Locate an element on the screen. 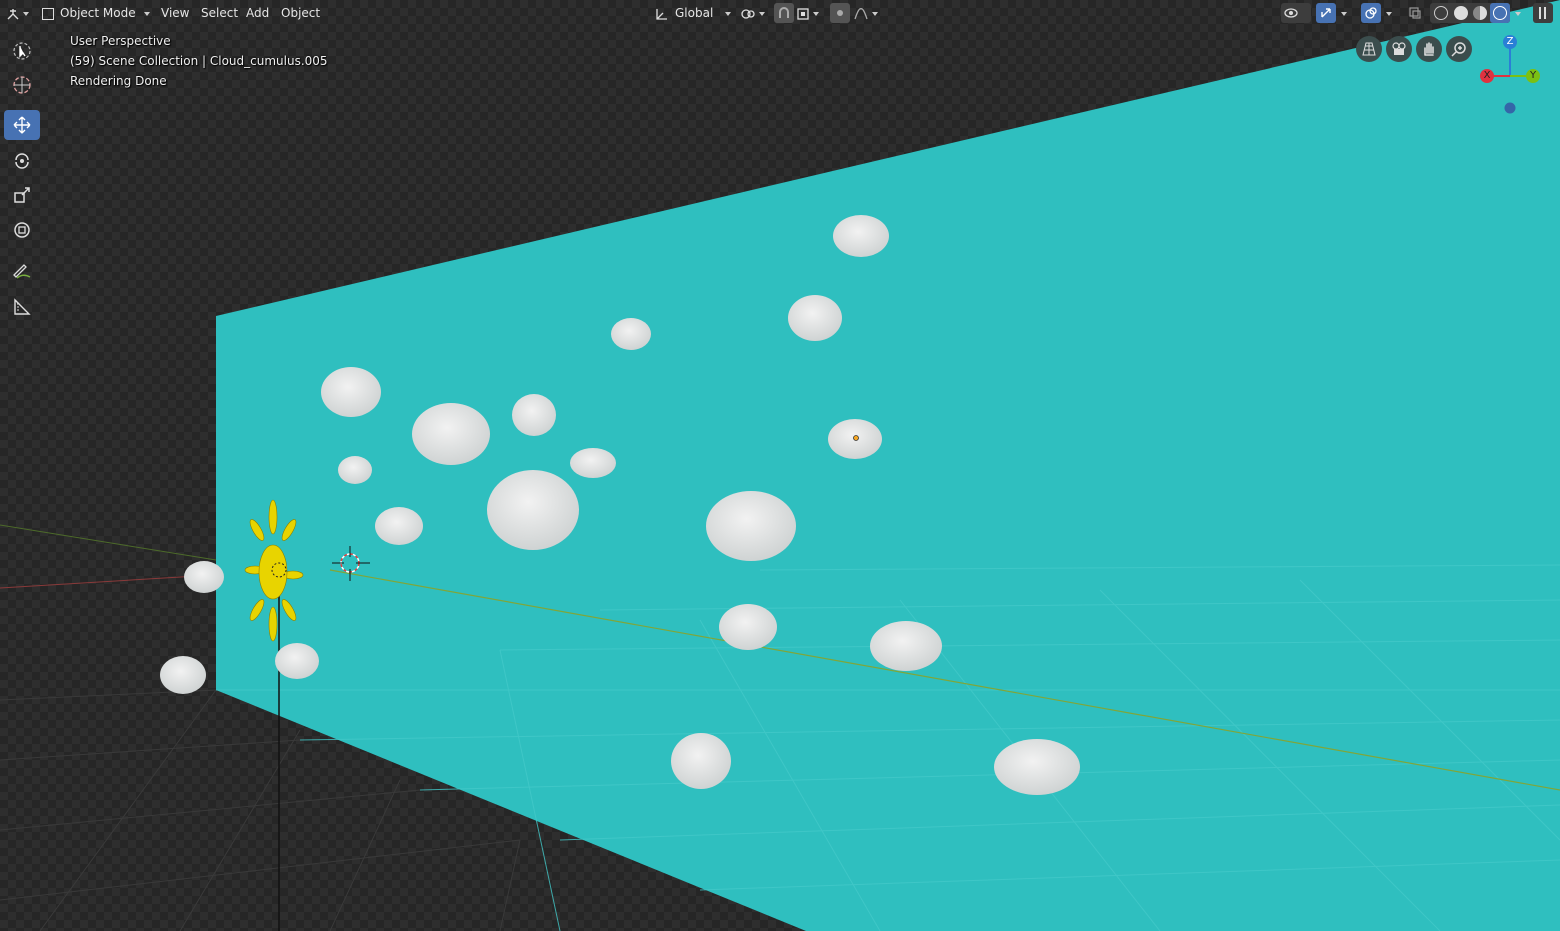  gizmo-z-label: Z is located at coordinates (1510, 41).